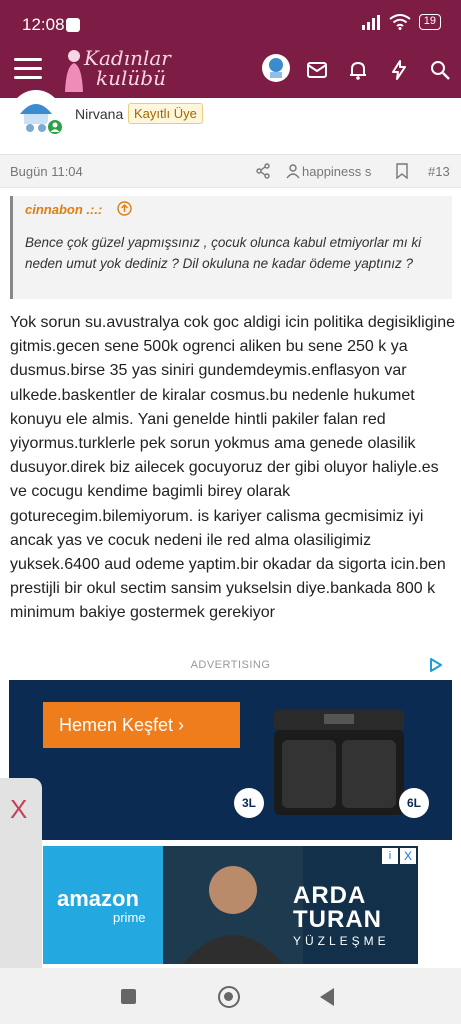 The width and height of the screenshot is (461, 1024). What do you see at coordinates (414, 803) in the screenshot?
I see `ad-size-right: 6L` at bounding box center [414, 803].